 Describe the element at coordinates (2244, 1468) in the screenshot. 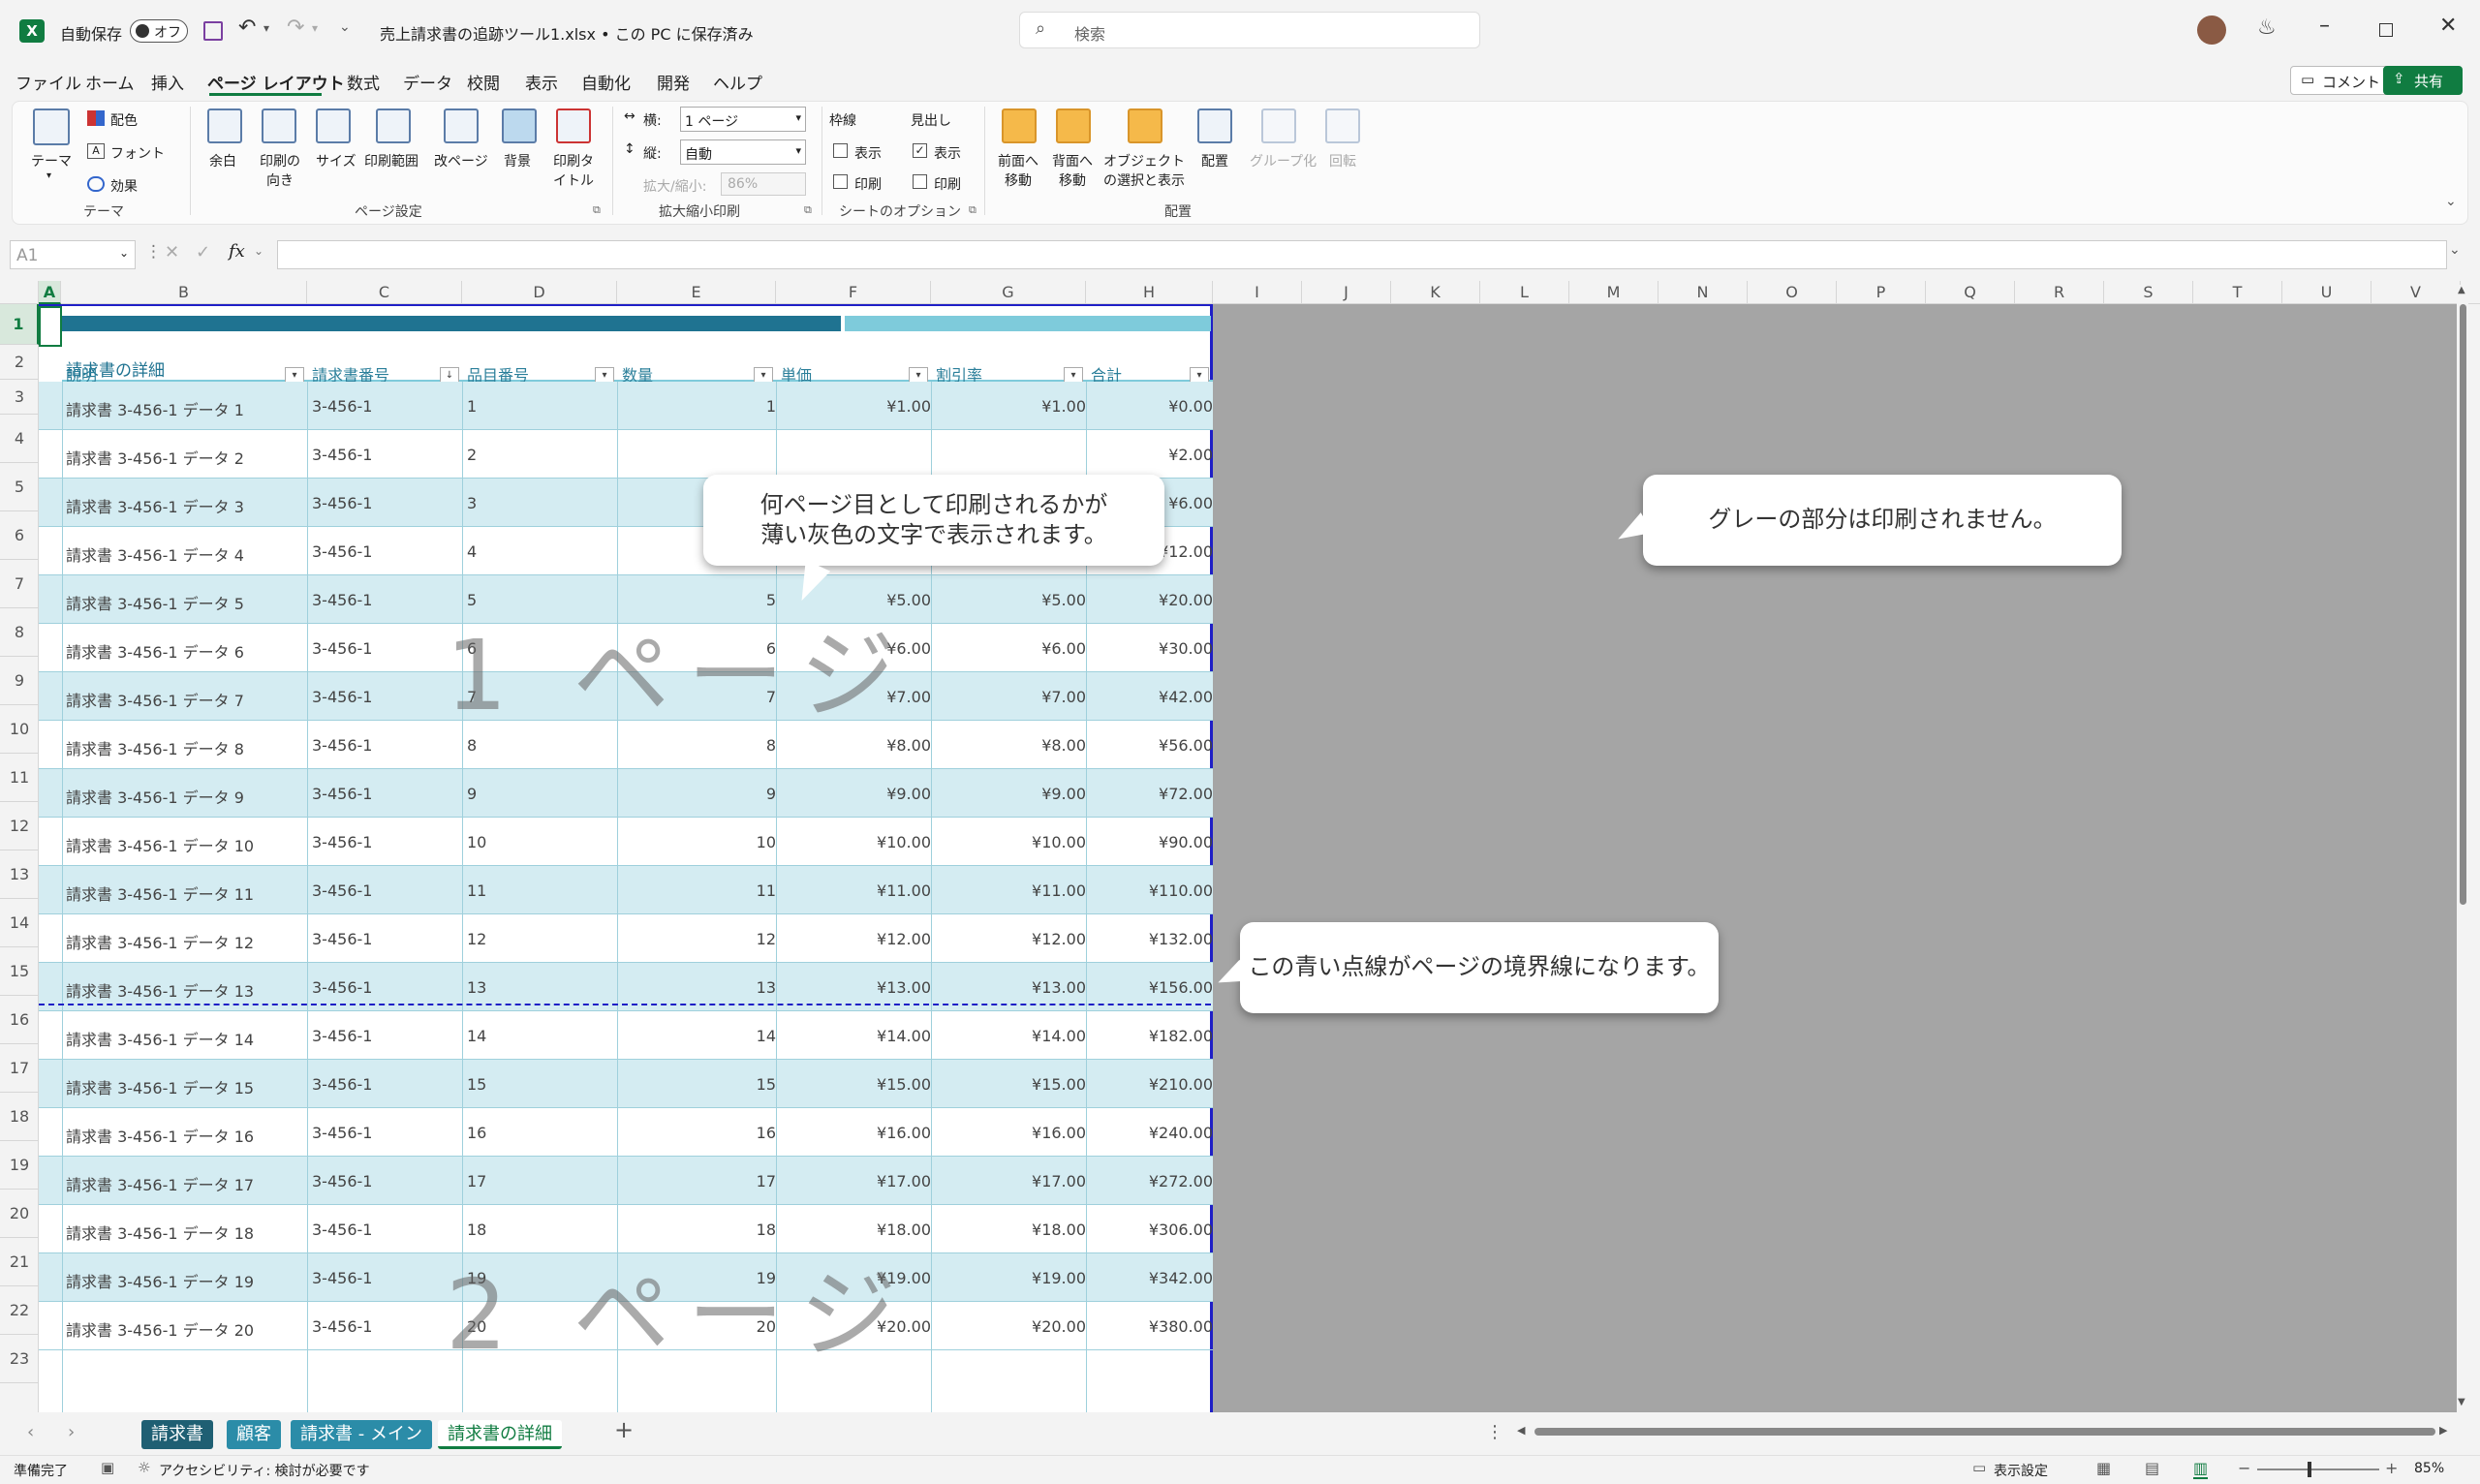

I see `zoom-out-icon: −` at that location.